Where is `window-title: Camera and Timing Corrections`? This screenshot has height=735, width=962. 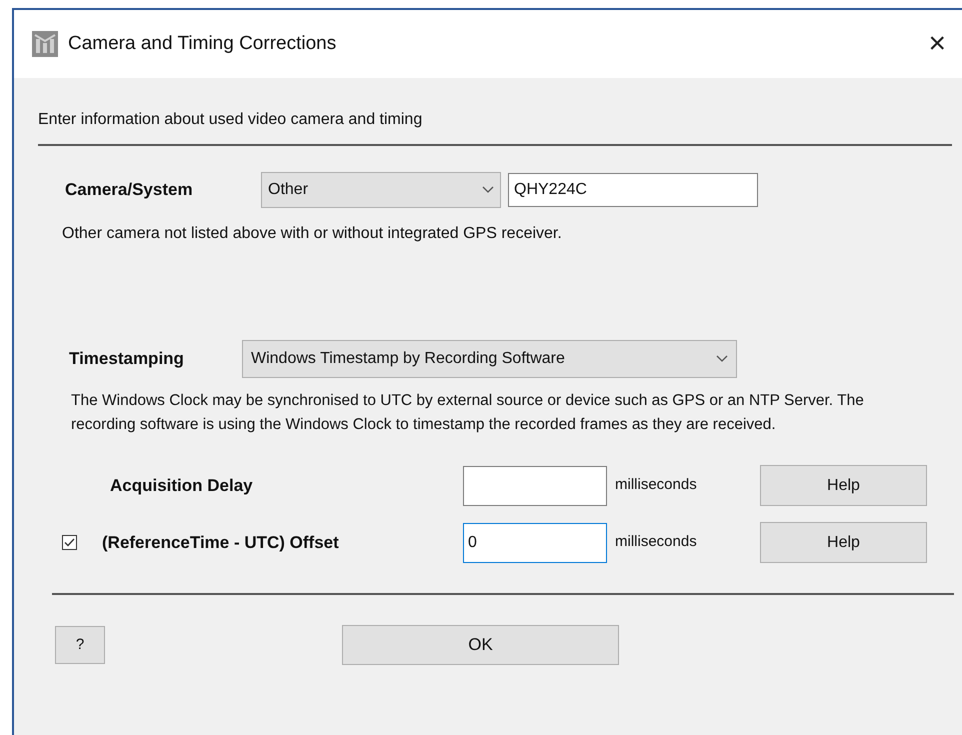 window-title: Camera and Timing Corrections is located at coordinates (202, 44).